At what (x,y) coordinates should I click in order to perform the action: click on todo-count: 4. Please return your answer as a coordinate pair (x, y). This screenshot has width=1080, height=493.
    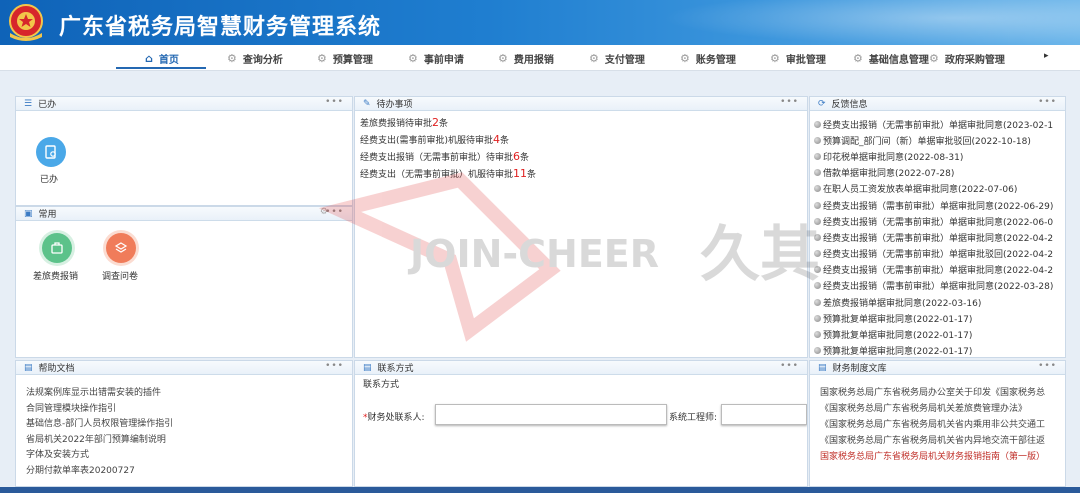
    Looking at the image, I should click on (497, 139).